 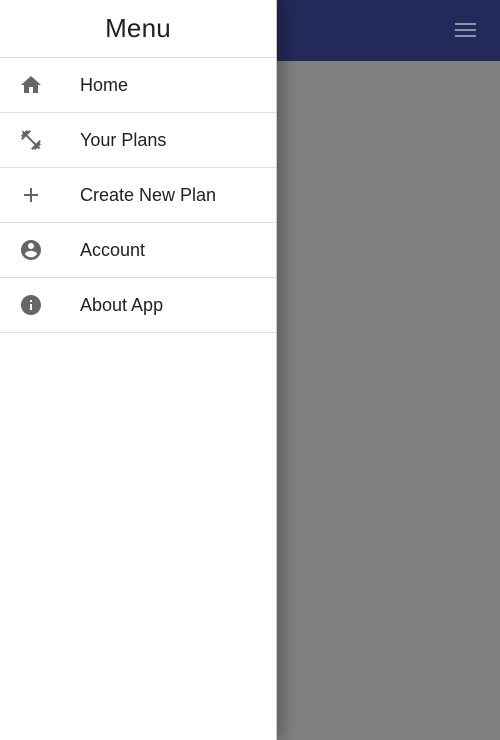 I want to click on home-icon, so click(x=31, y=85).